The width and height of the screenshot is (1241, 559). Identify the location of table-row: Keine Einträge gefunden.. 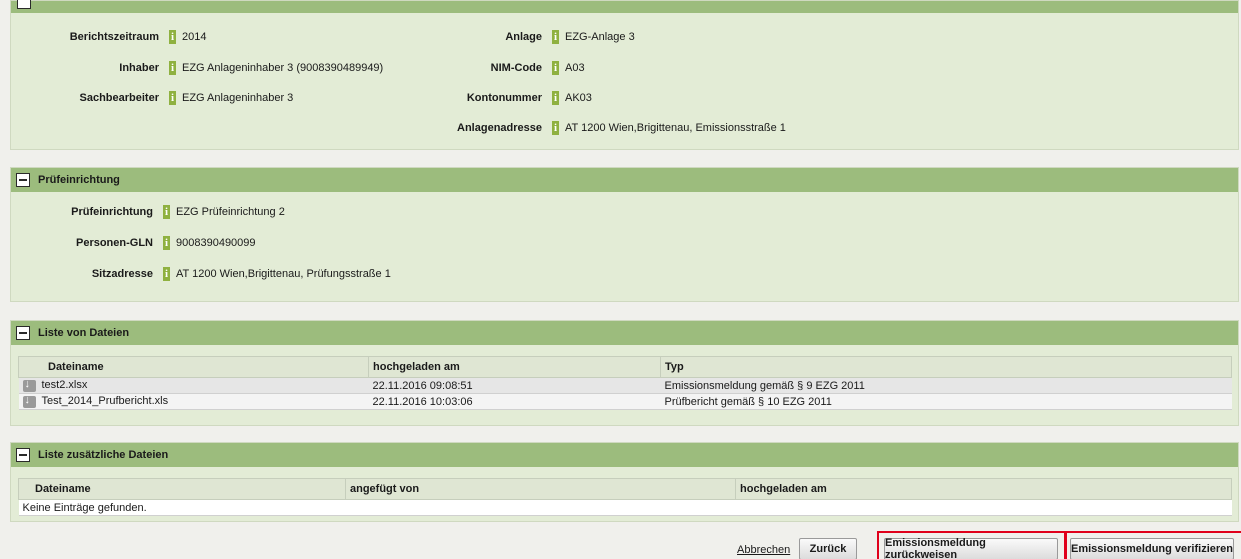
(625, 507).